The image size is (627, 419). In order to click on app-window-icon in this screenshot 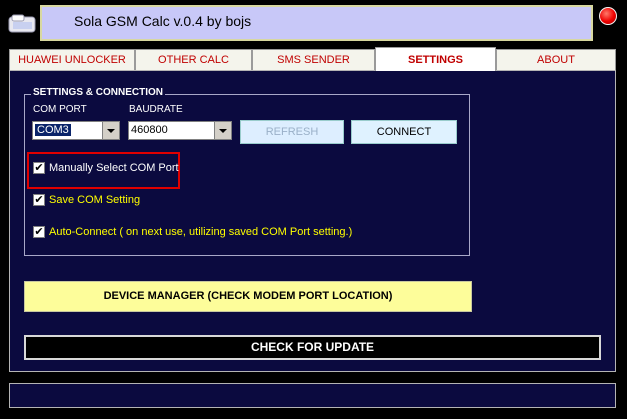, I will do `click(23, 23)`.